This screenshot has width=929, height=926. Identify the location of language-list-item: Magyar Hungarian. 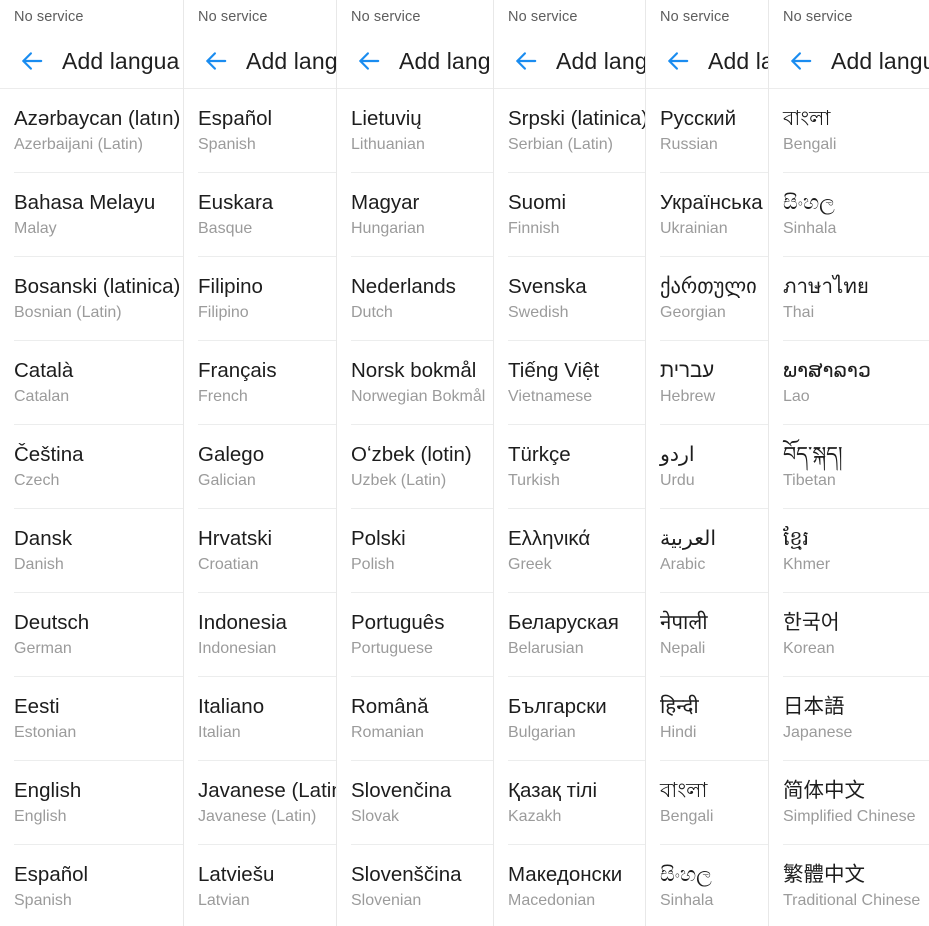
(415, 215).